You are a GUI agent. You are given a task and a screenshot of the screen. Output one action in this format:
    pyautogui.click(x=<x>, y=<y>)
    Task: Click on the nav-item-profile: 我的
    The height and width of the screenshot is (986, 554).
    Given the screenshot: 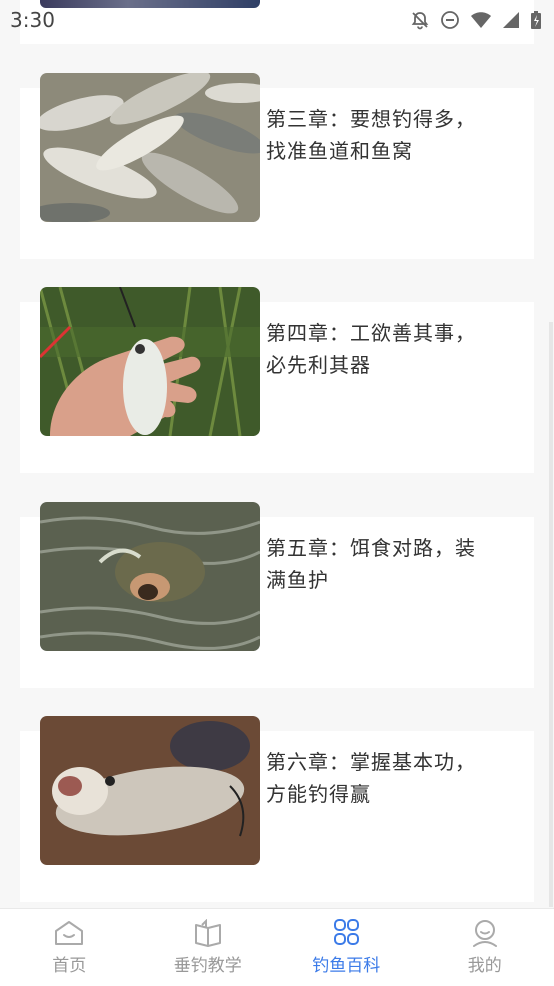 What is the action you would take?
    pyautogui.click(x=485, y=947)
    